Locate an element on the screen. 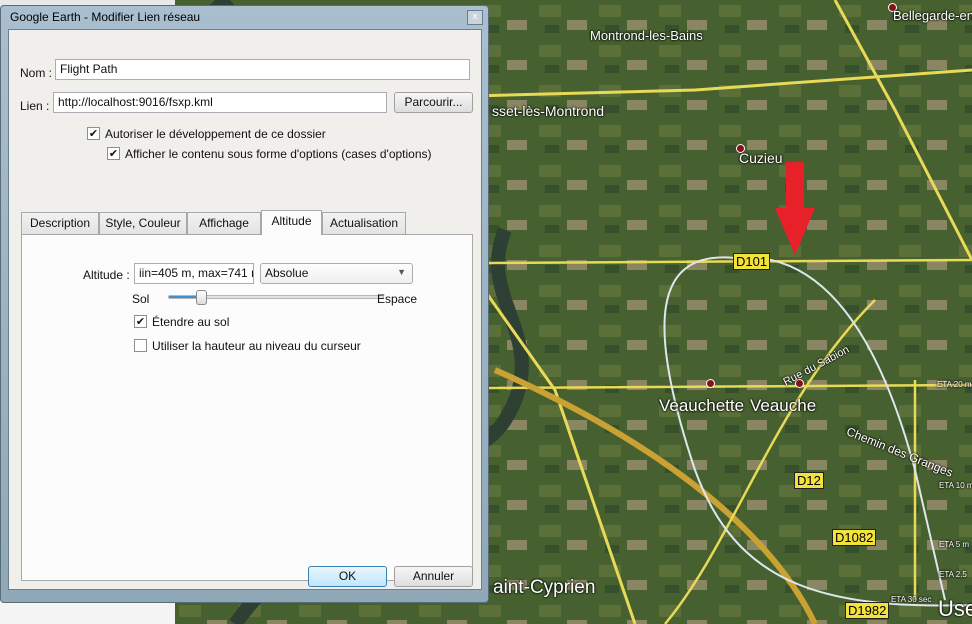 This screenshot has width=972, height=624. place-label: Montrond-les-Bains is located at coordinates (646, 35).